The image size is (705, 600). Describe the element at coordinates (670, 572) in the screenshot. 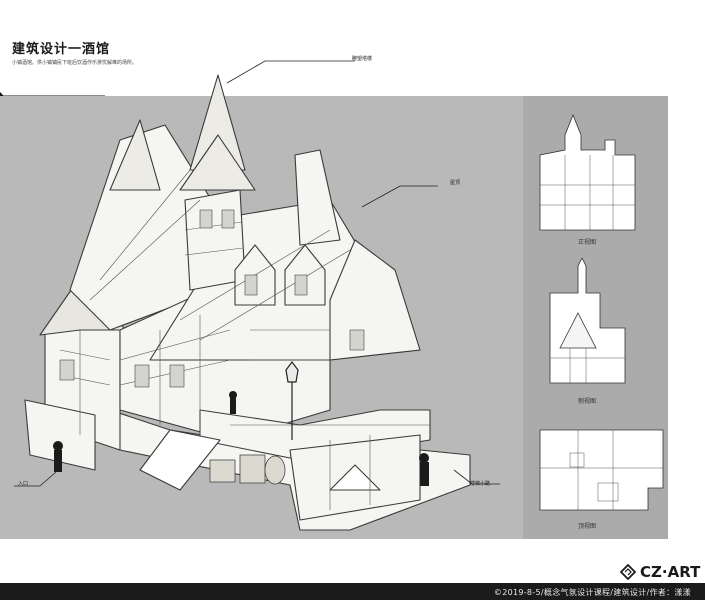

I see `logo-text: CZ·ART` at that location.